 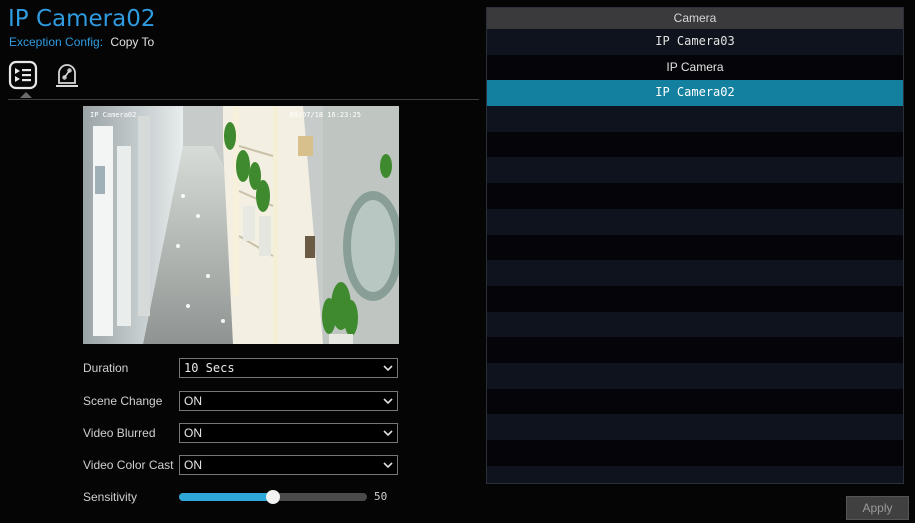 What do you see at coordinates (123, 401) in the screenshot?
I see `scene-change-label: Scene Change` at bounding box center [123, 401].